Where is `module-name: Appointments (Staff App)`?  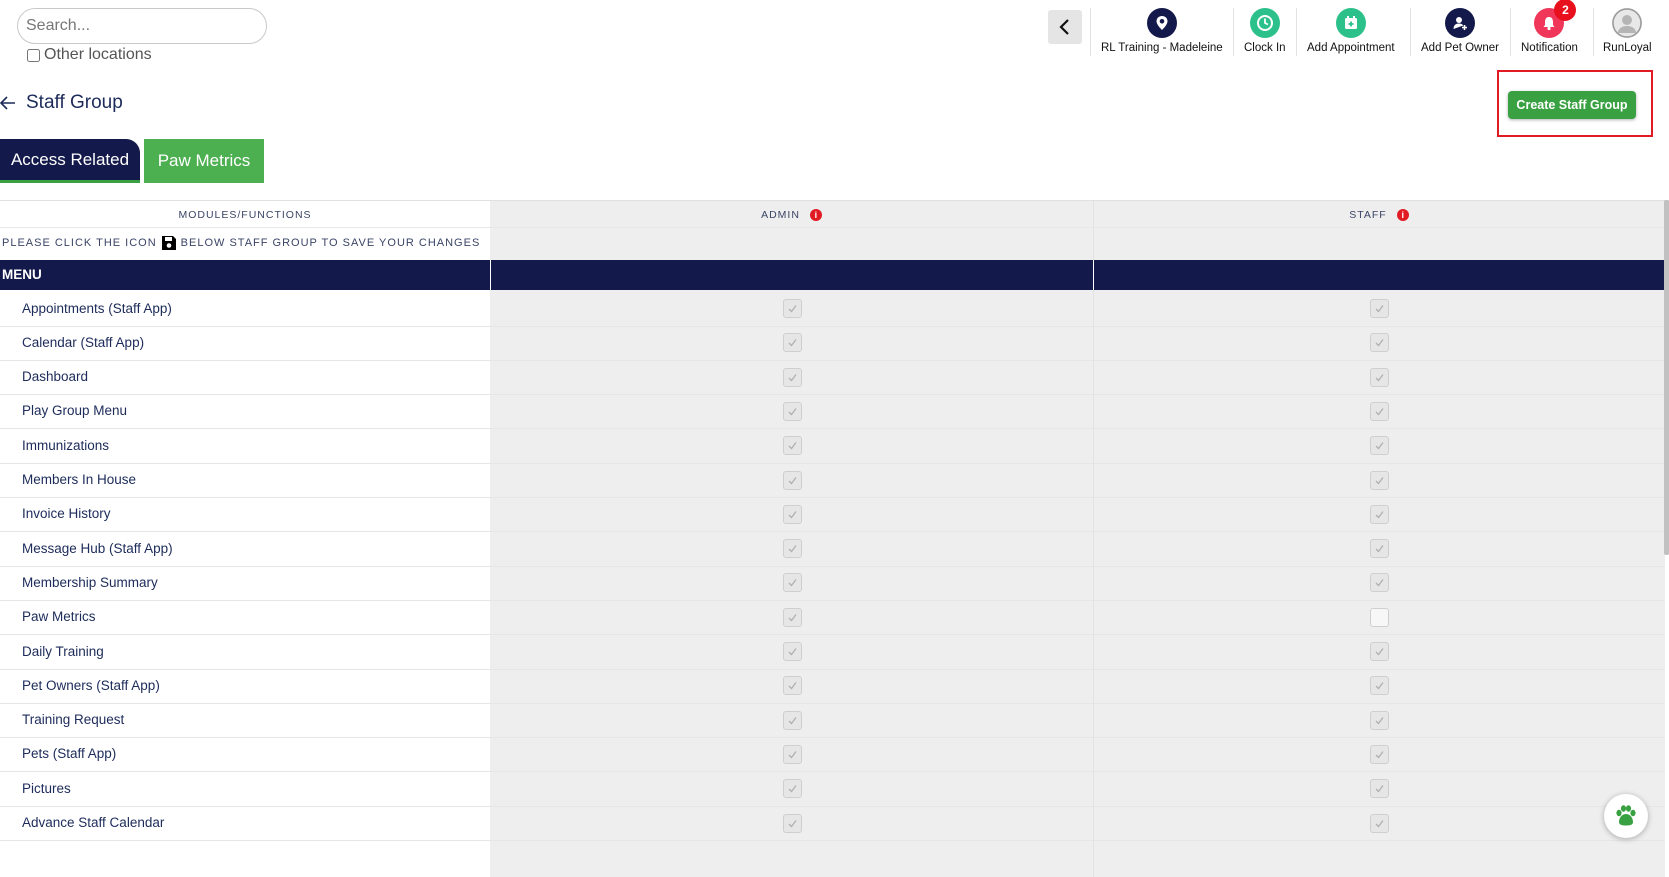 module-name: Appointments (Staff App) is located at coordinates (97, 308).